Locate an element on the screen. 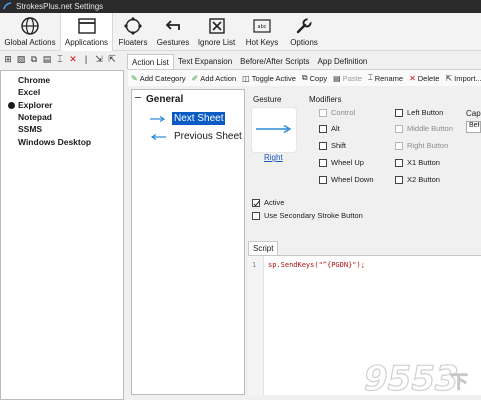 This screenshot has width=481, height=400. app-item-ssms: SSMS is located at coordinates (63, 129).